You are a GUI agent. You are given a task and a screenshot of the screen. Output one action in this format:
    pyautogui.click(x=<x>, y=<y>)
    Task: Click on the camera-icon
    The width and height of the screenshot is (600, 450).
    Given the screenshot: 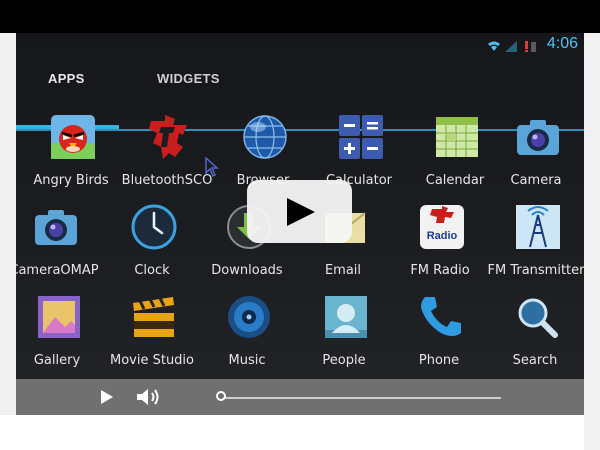 What is the action you would take?
    pyautogui.click(x=538, y=137)
    